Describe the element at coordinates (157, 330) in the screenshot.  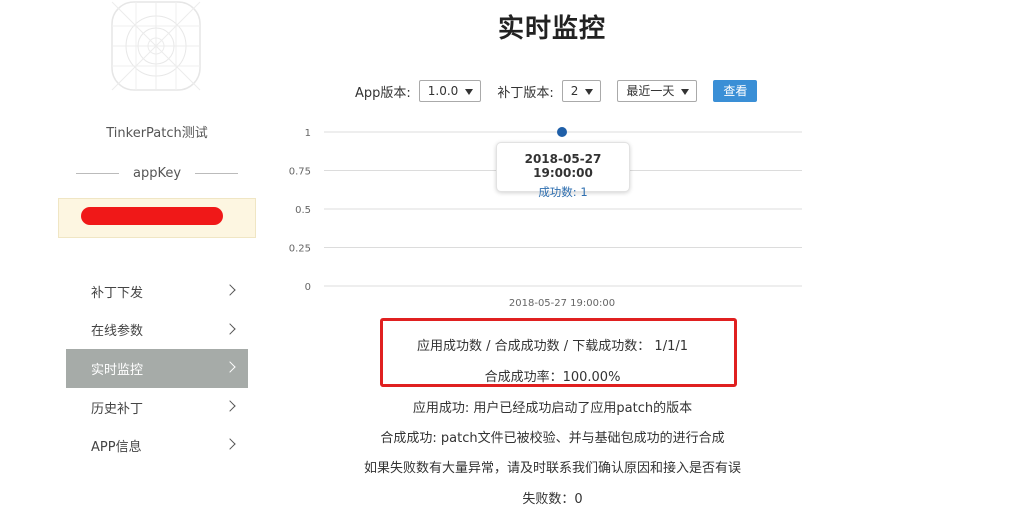
I see `sidebar-item-online-params: 在线参数` at that location.